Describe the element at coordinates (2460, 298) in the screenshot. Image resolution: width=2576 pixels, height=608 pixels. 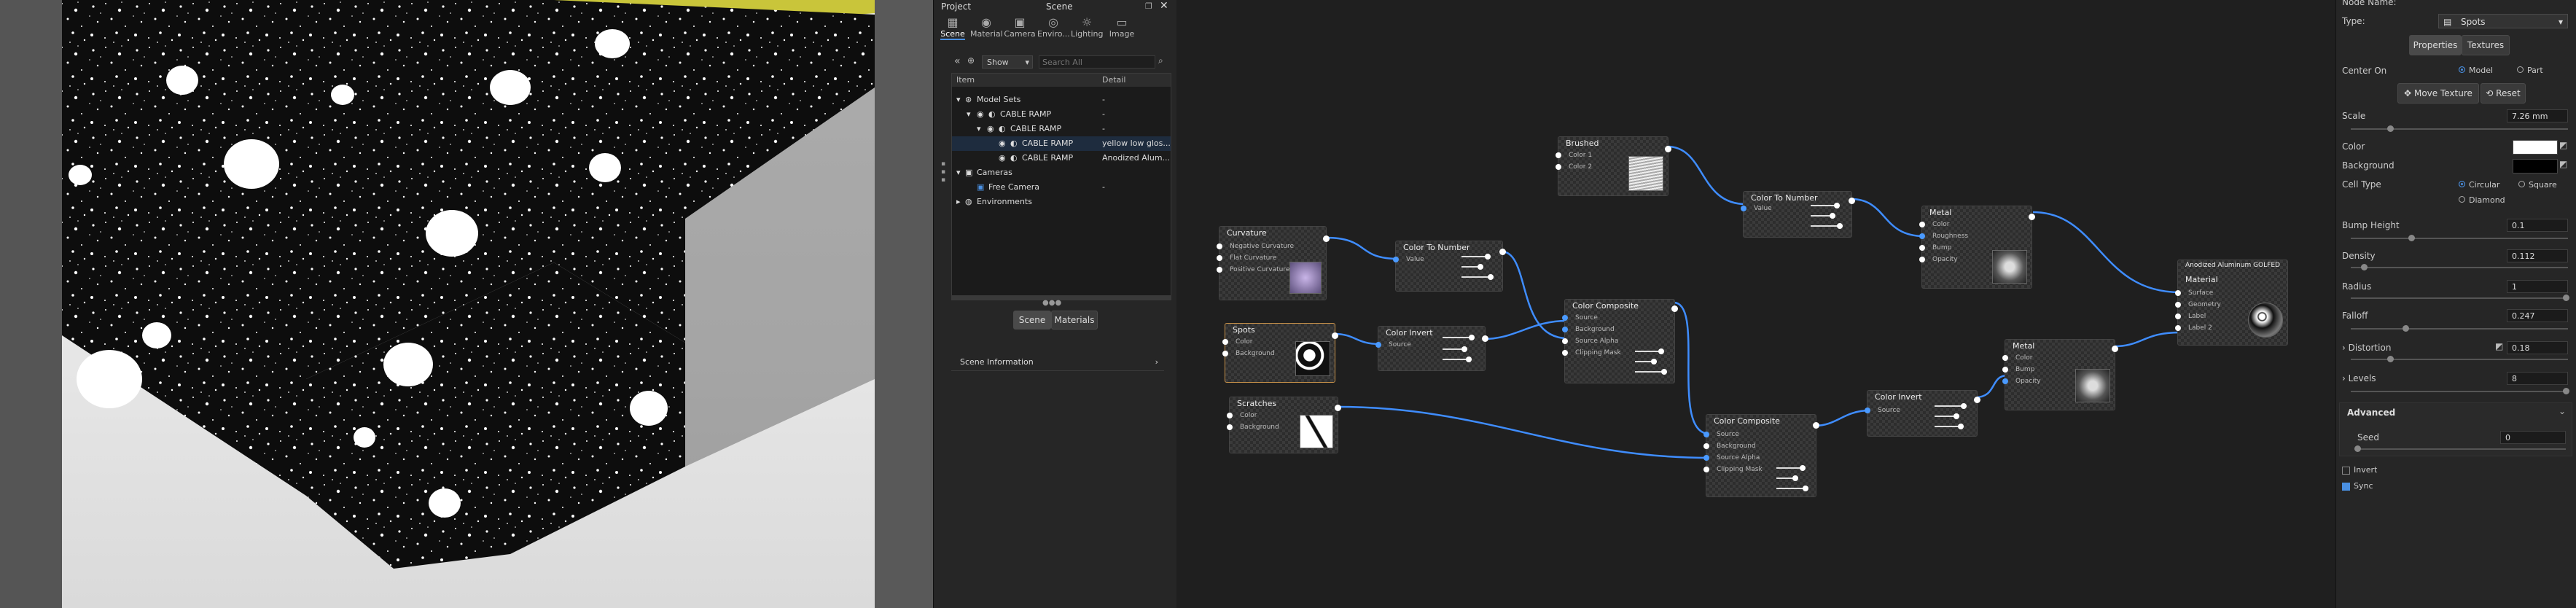
I see `radius-slider` at that location.